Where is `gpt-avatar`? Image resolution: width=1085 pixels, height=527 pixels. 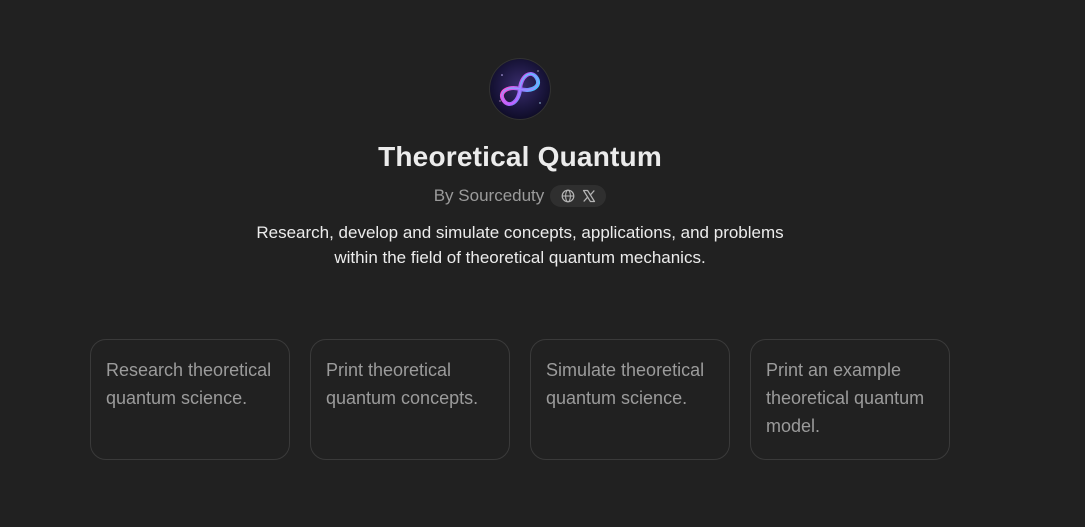
gpt-avatar is located at coordinates (520, 89).